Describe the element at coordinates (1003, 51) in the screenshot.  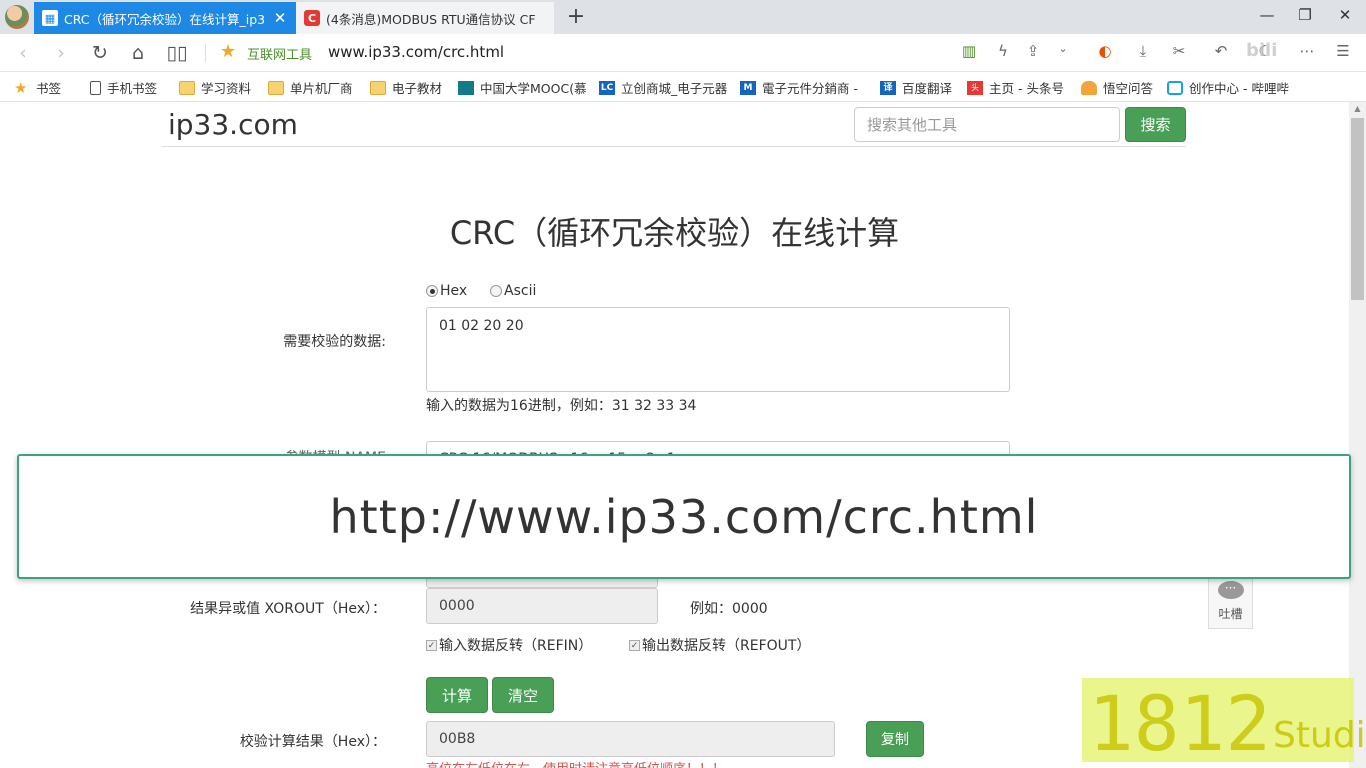
I see `lightning-icon: ϟ` at that location.